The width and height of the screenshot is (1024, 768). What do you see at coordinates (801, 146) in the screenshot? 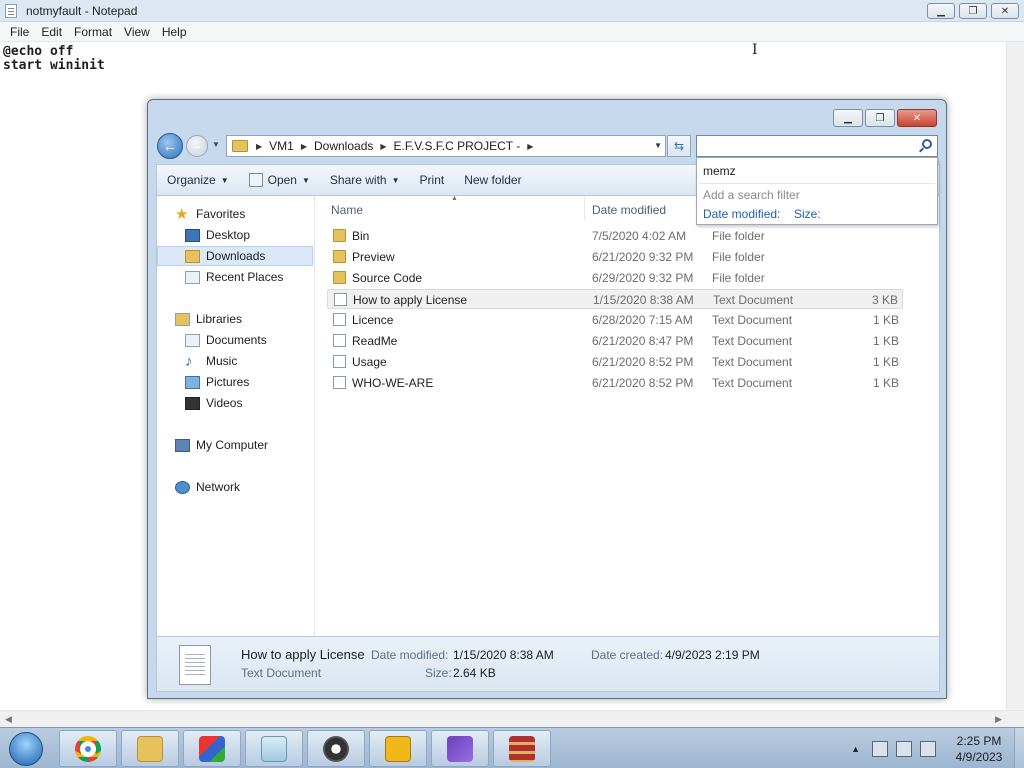
I see `search-input` at bounding box center [801, 146].